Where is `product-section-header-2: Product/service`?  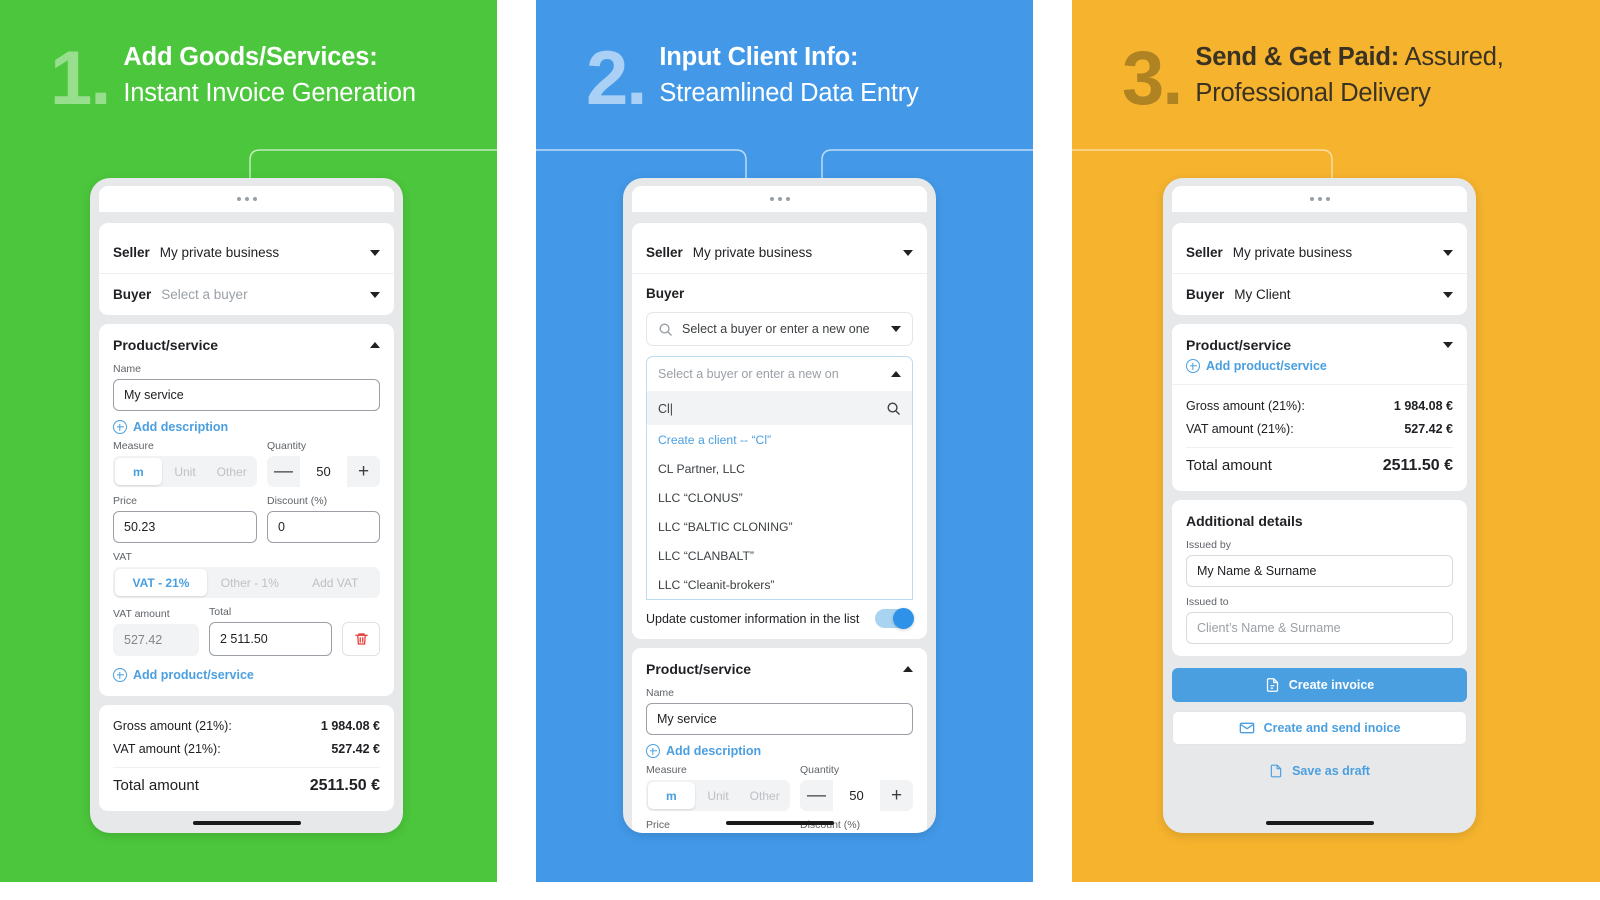 product-section-header-2: Product/service is located at coordinates (779, 667).